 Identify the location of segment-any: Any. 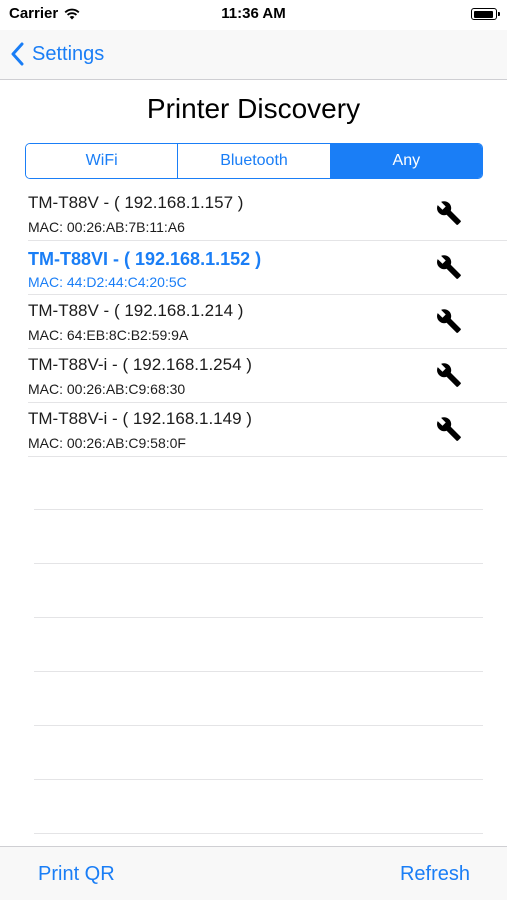
(406, 161).